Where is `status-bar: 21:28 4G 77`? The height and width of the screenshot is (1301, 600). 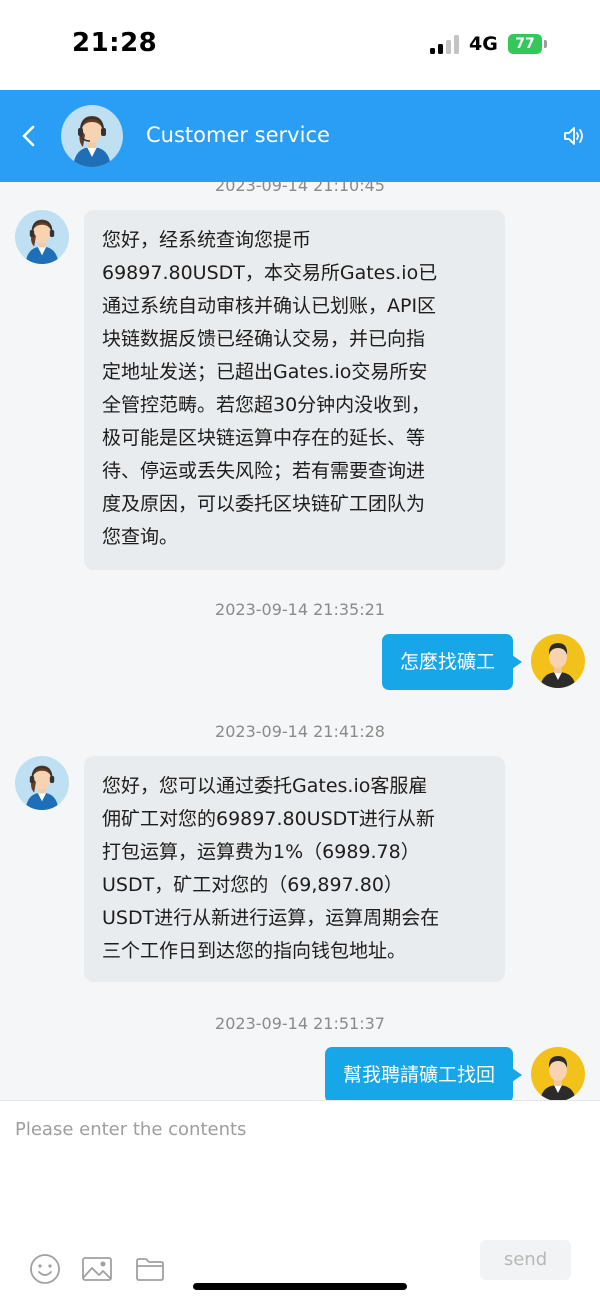
status-bar: 21:28 4G 77 is located at coordinates (300, 45).